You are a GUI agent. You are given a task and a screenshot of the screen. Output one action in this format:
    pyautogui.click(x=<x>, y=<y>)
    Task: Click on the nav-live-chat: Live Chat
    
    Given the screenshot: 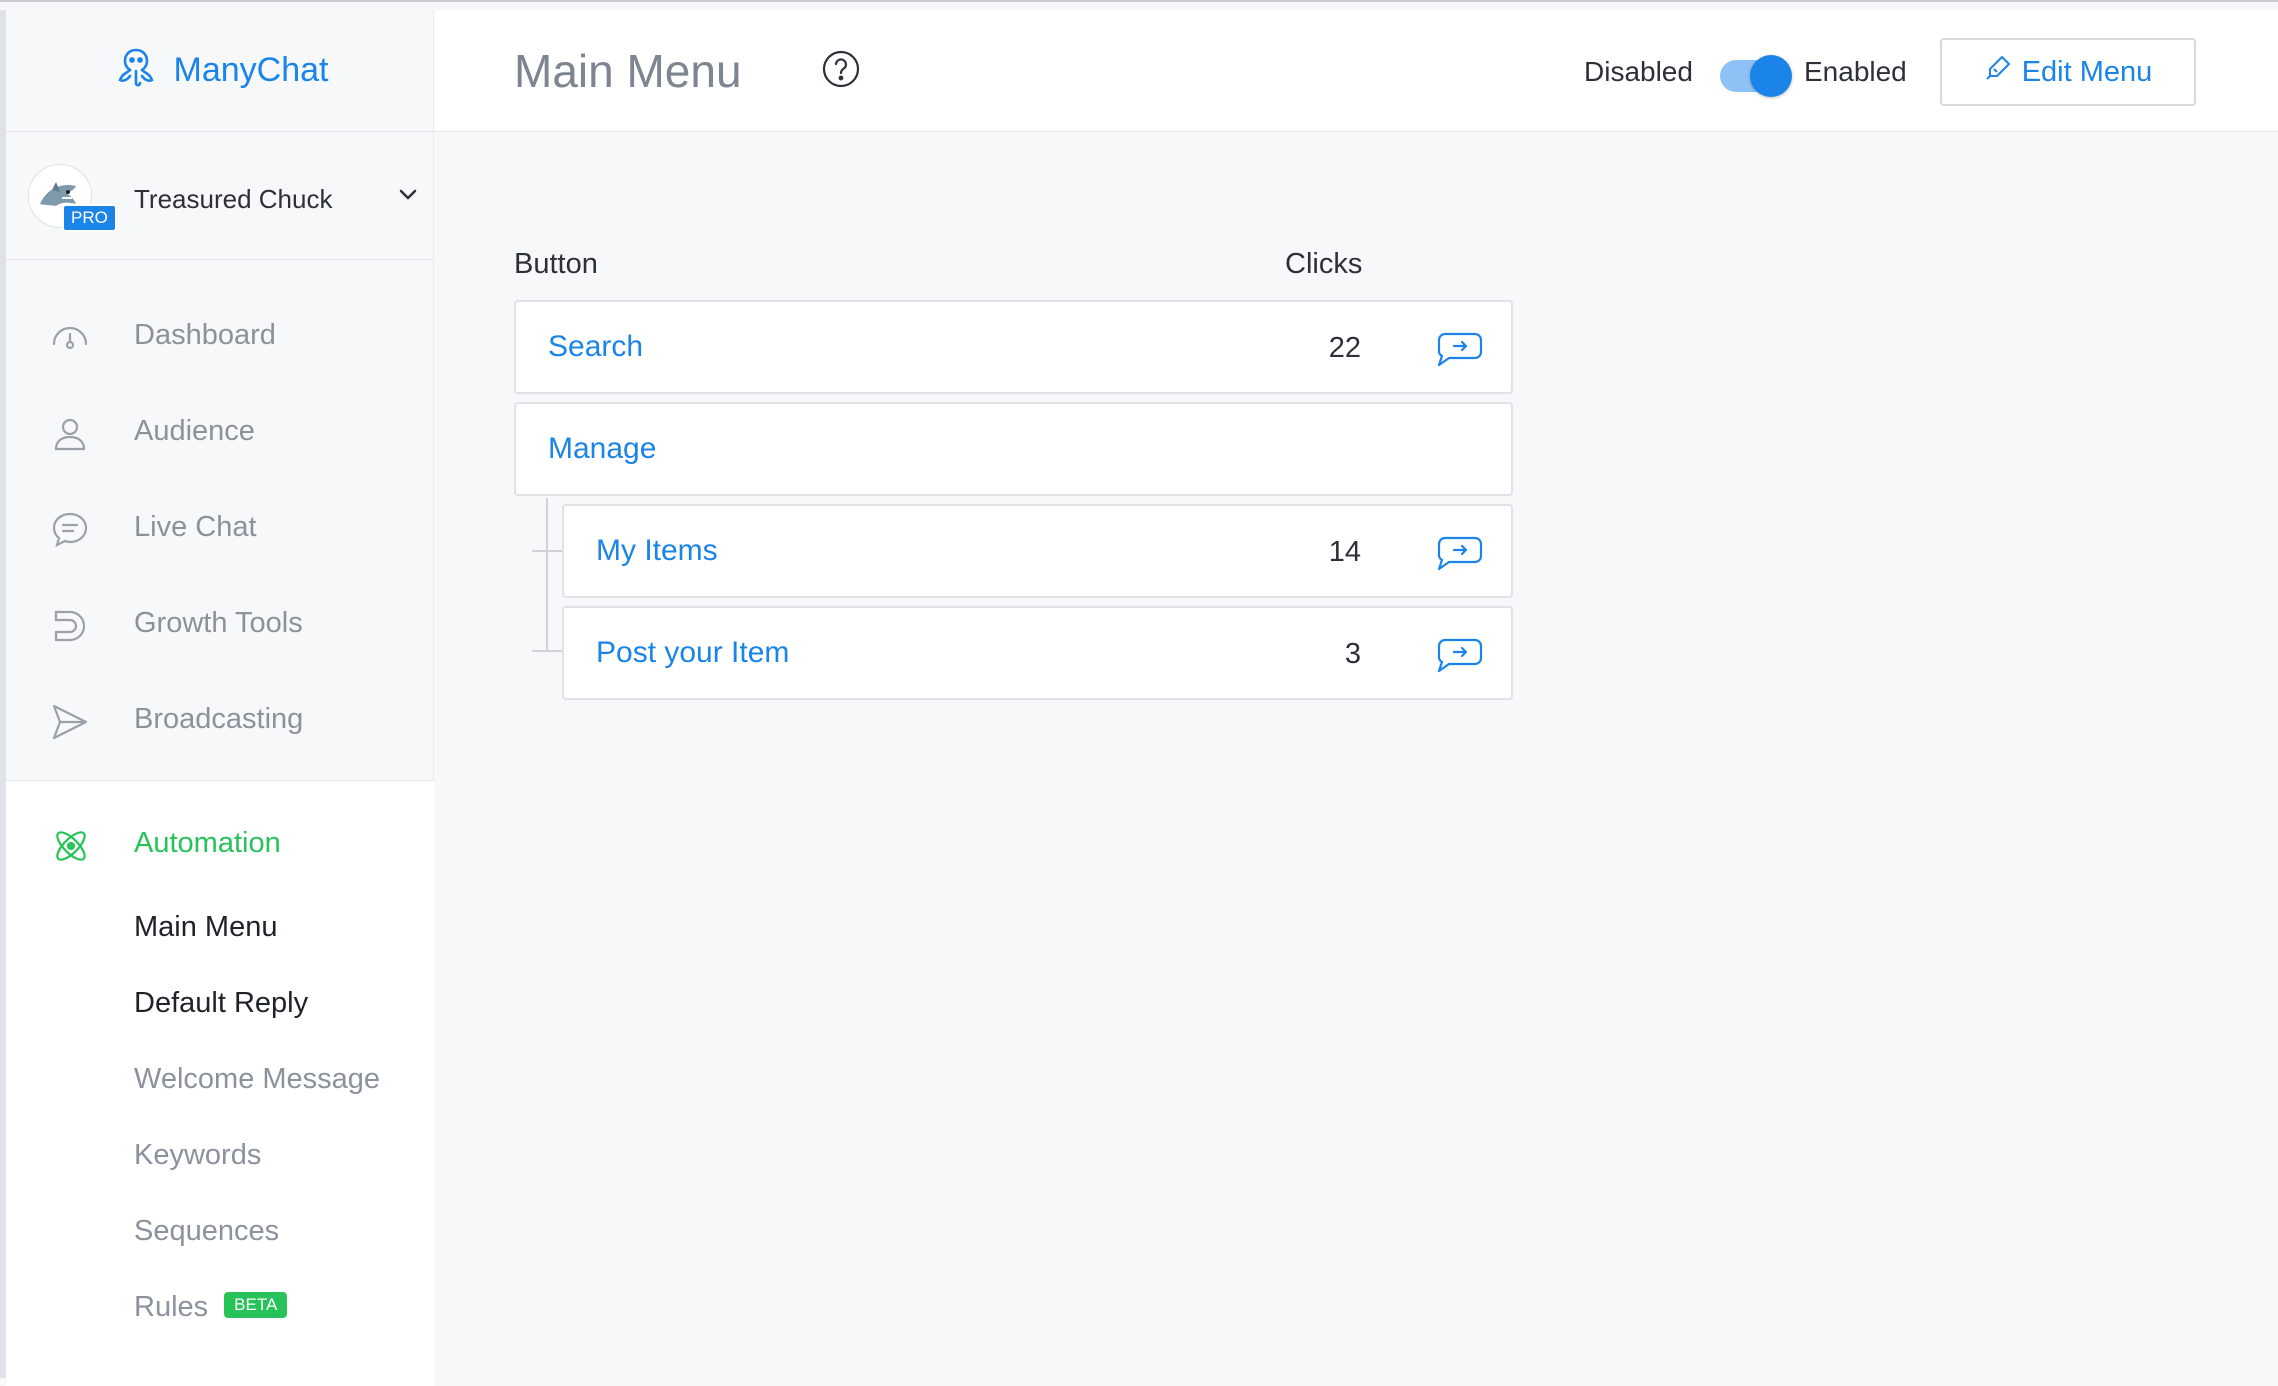 What is the action you would take?
    pyautogui.click(x=220, y=527)
    